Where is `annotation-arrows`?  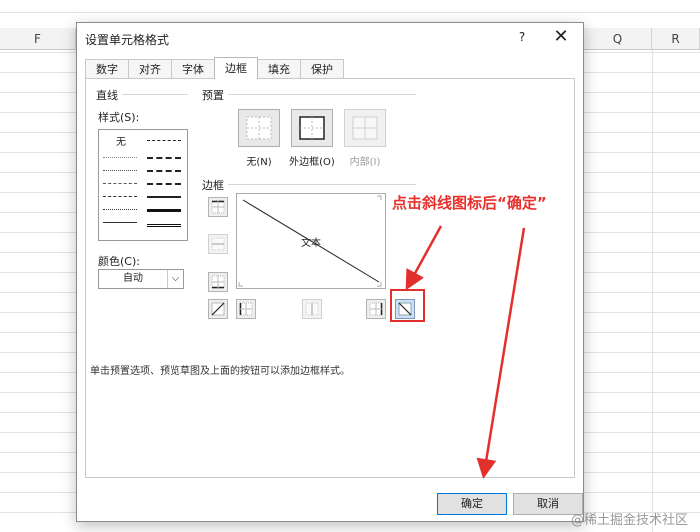
annotation-arrows is located at coordinates (465, 352).